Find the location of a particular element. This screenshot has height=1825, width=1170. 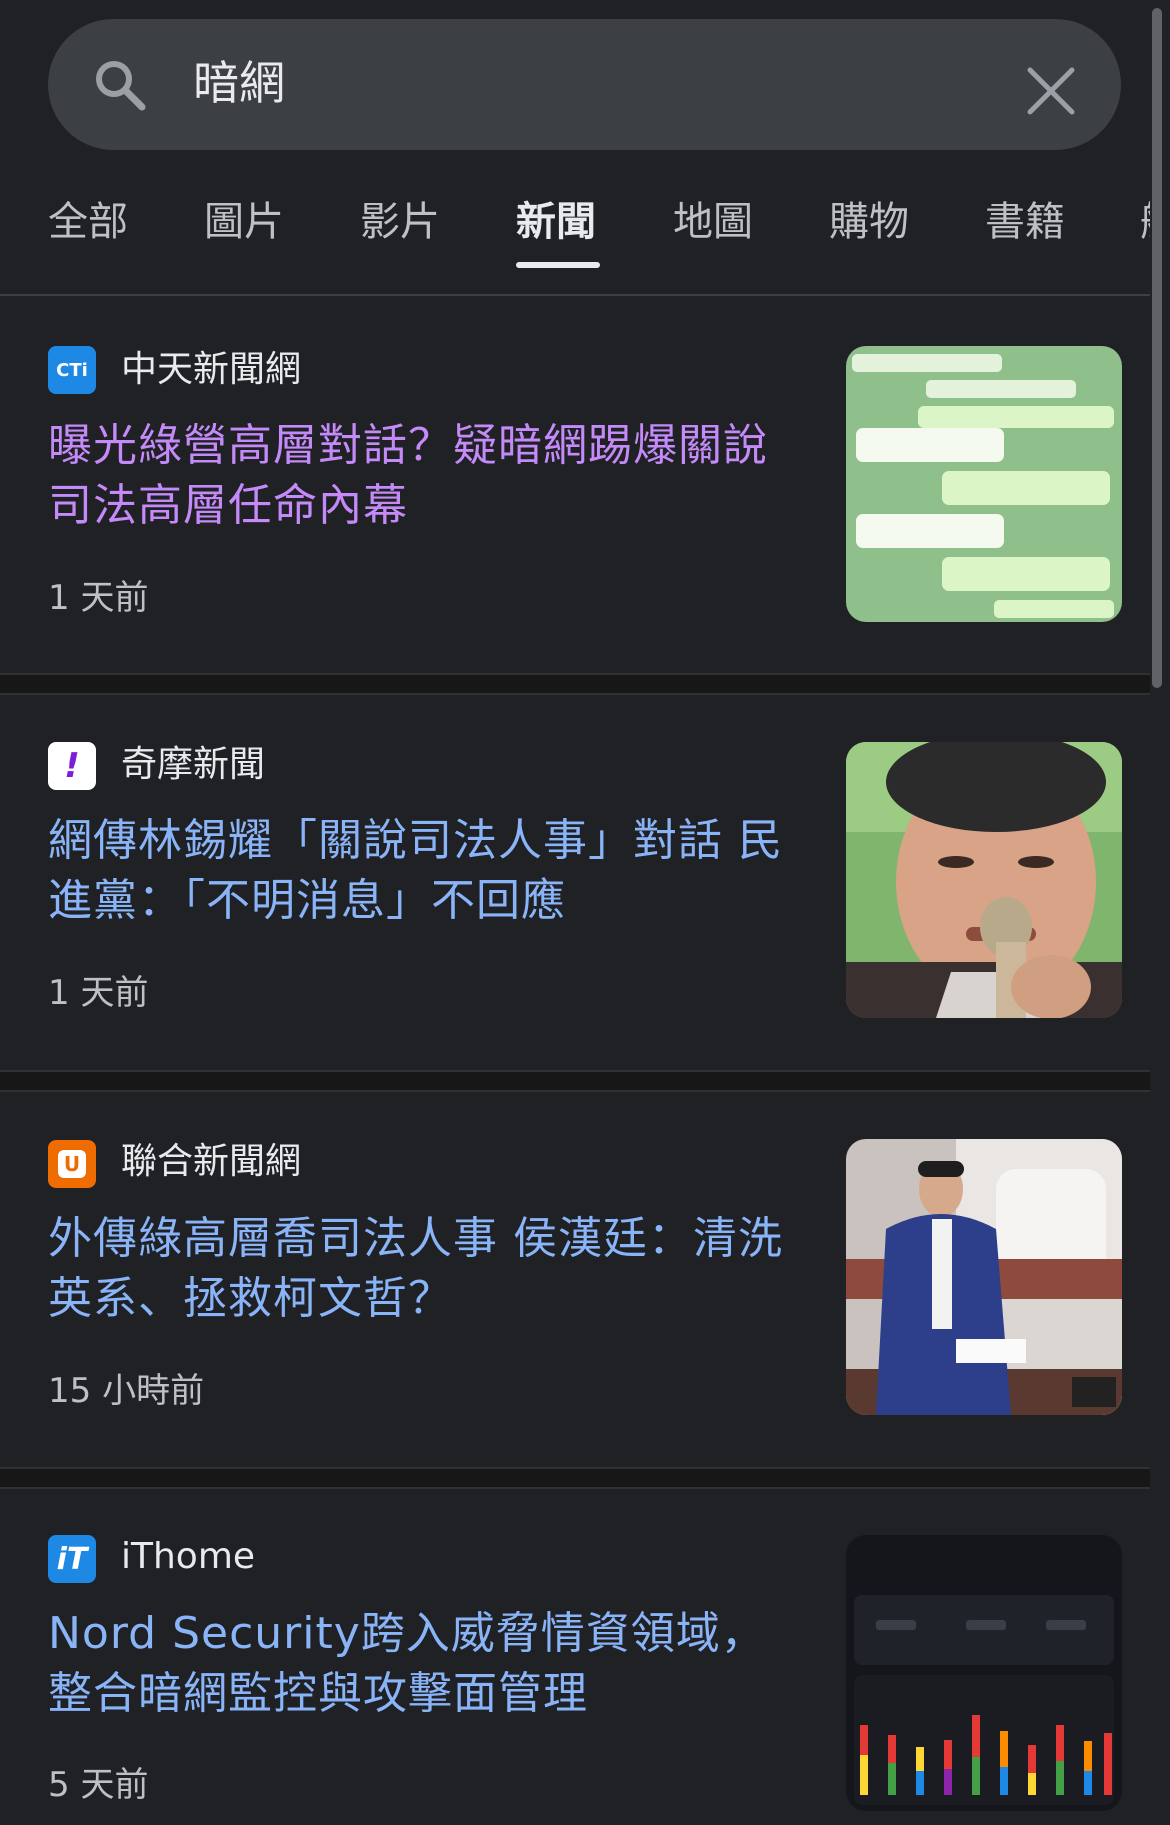

active-tab-indicator is located at coordinates (558, 265).